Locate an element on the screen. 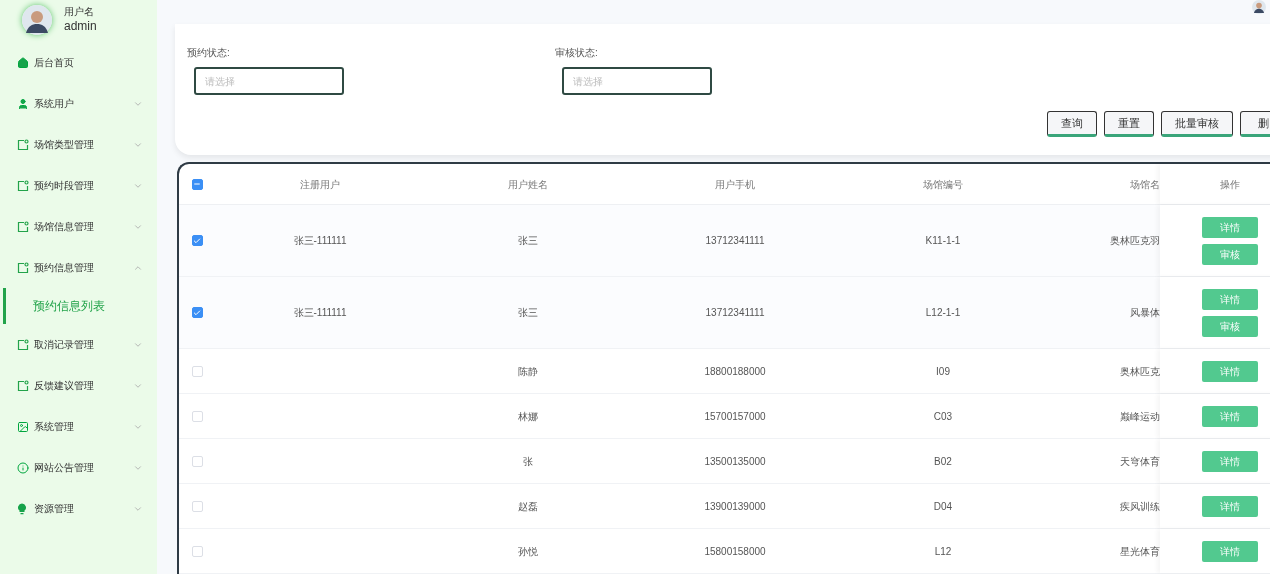 The height and width of the screenshot is (574, 1270). table-cell: 奥林匹克 is located at coordinates (1140, 371).